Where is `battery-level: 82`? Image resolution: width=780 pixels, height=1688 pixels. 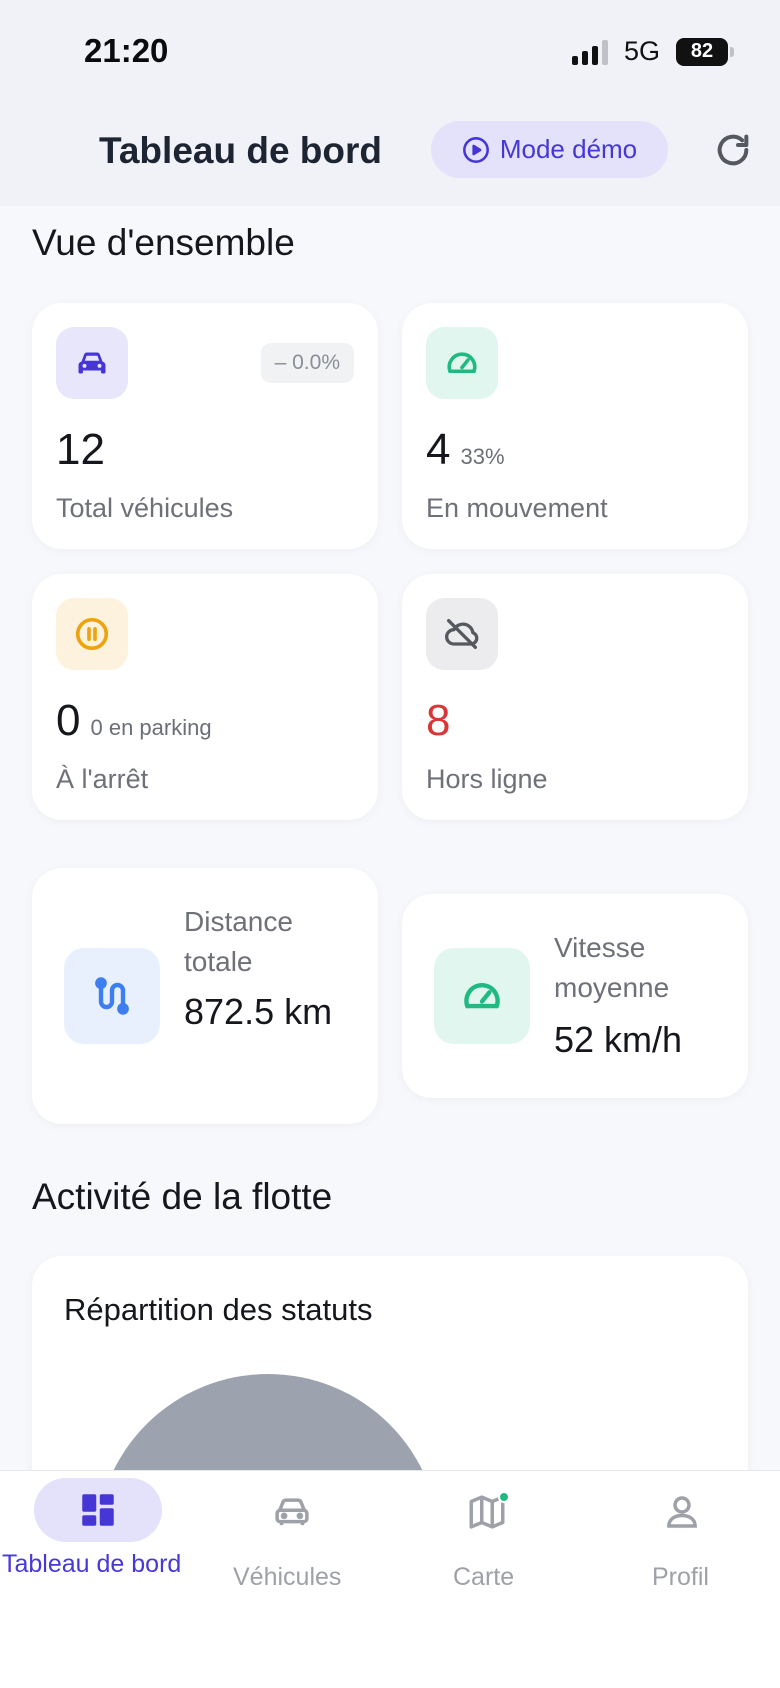 battery-level: 82 is located at coordinates (702, 51).